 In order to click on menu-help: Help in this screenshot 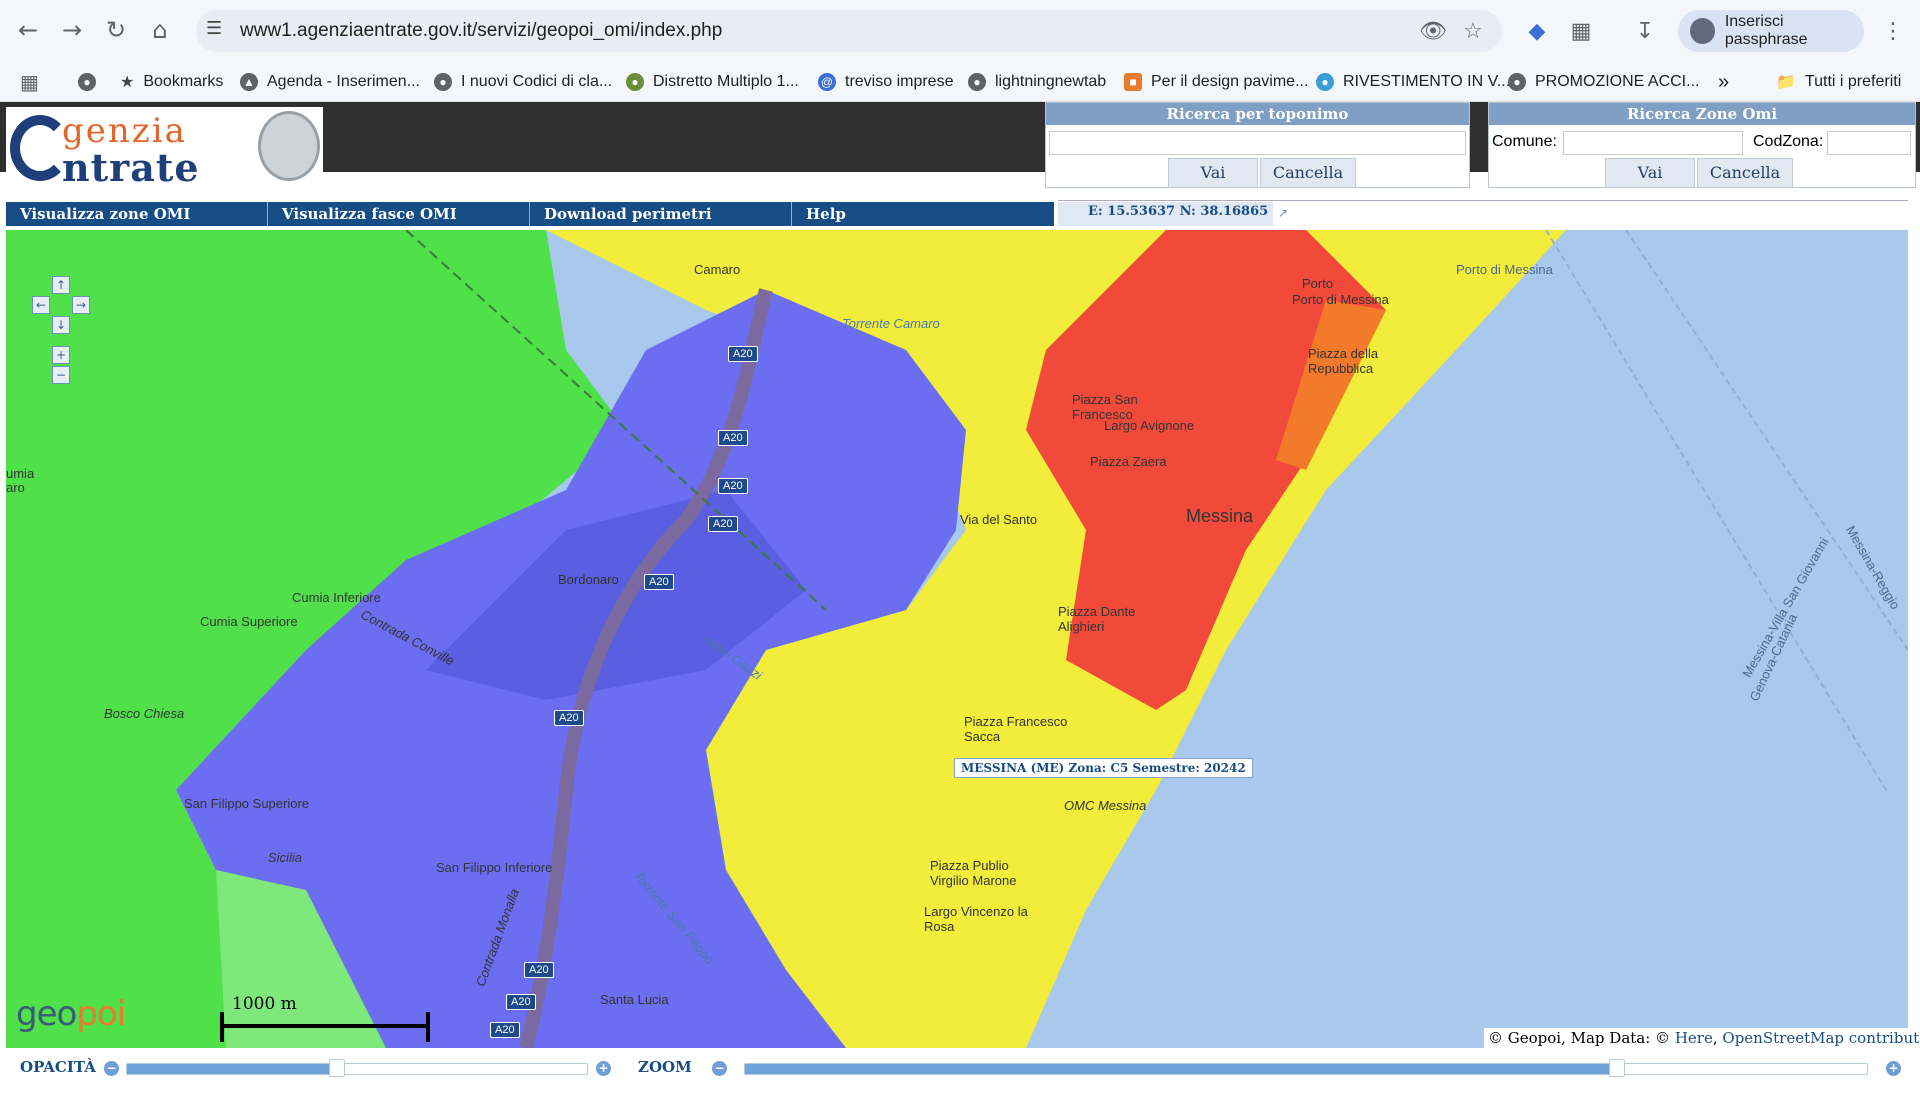, I will do `click(923, 214)`.